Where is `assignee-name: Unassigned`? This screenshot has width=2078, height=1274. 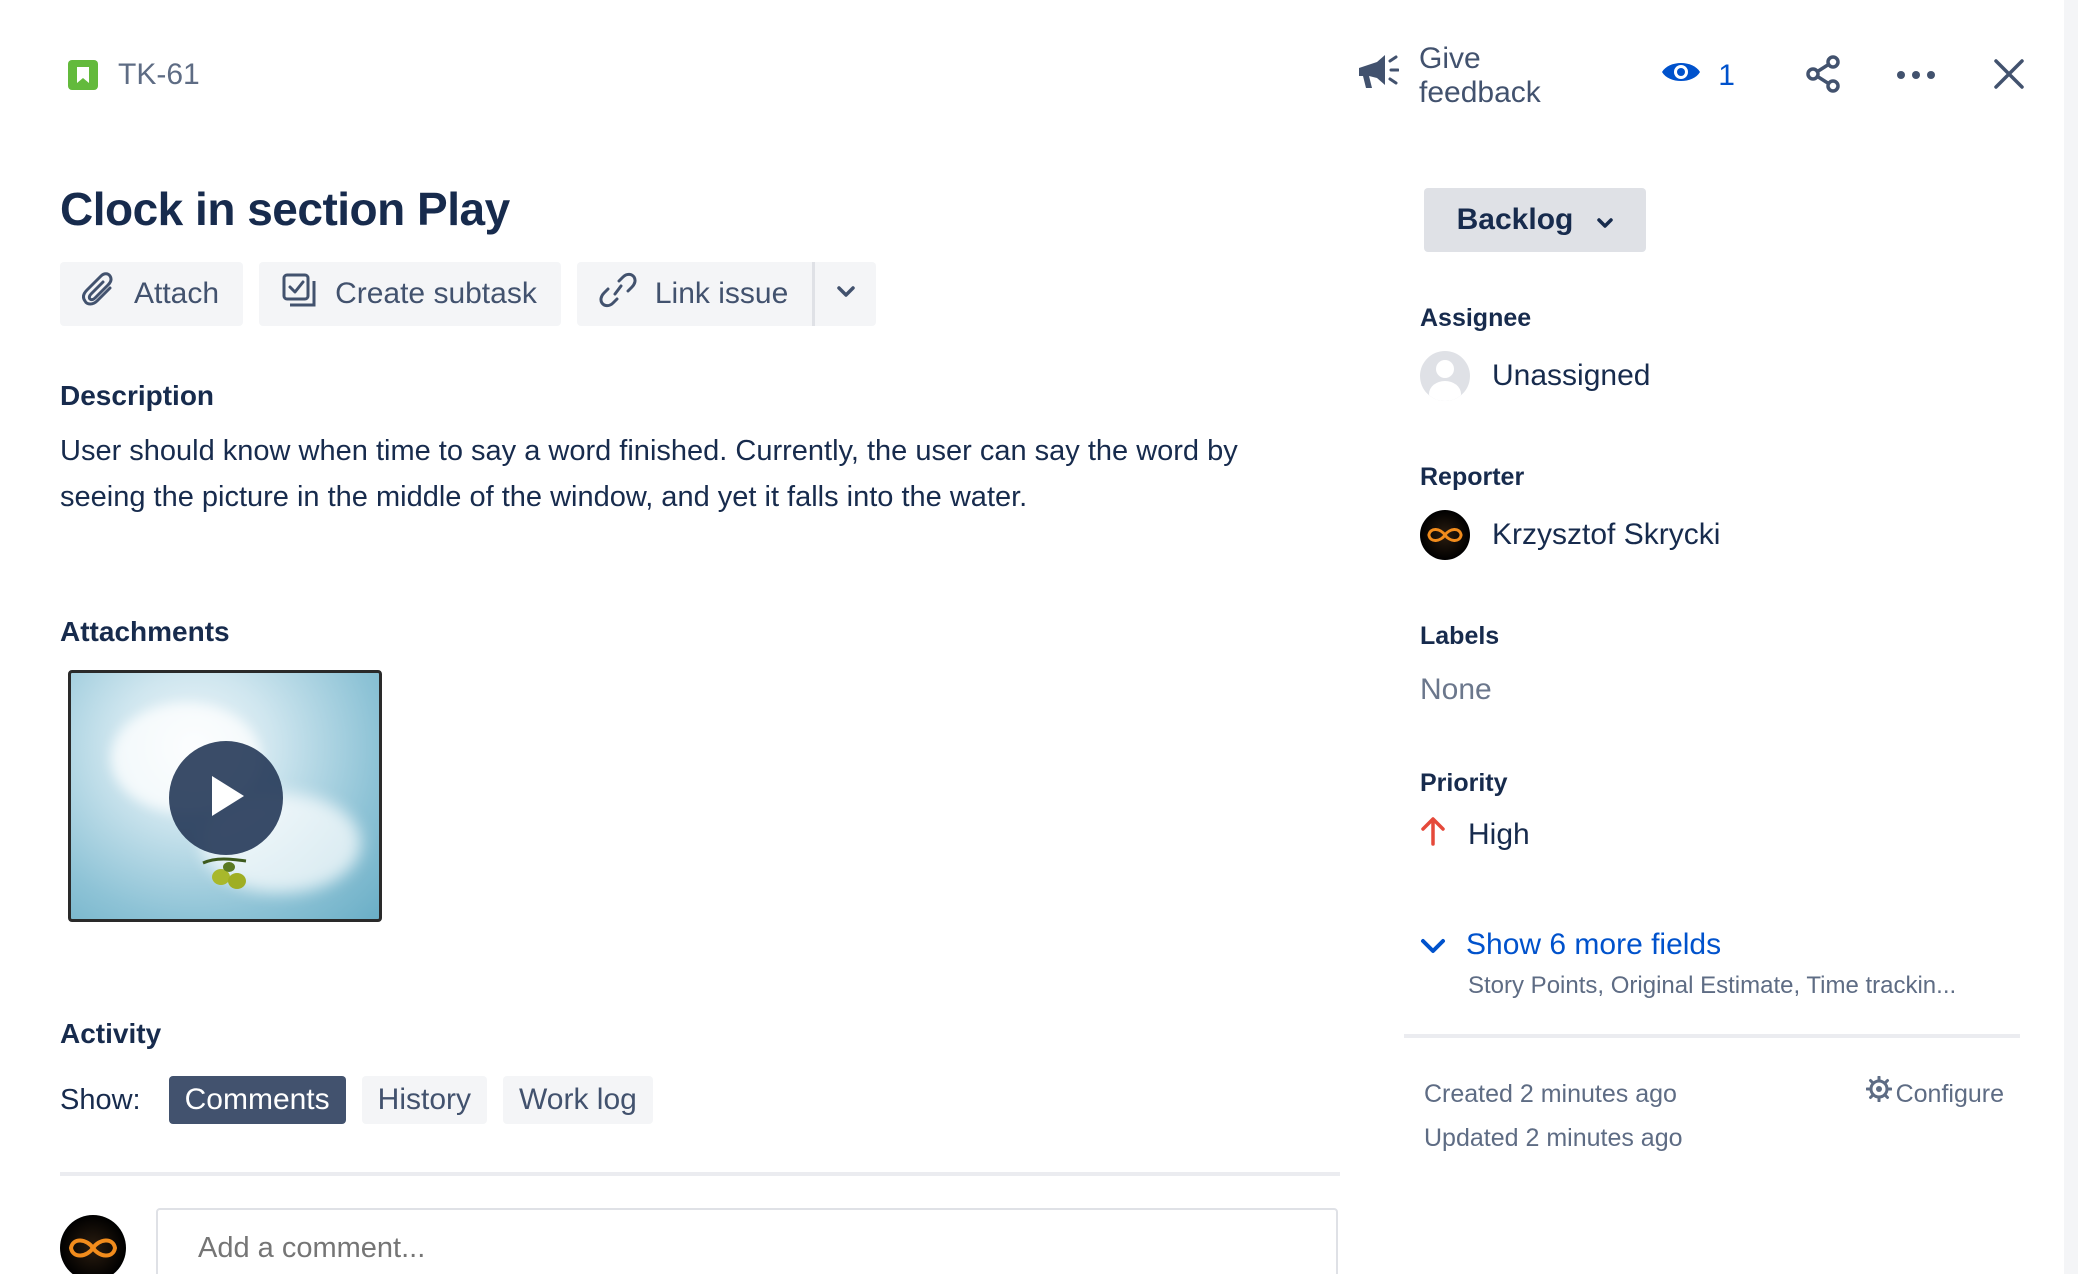 assignee-name: Unassigned is located at coordinates (1571, 375).